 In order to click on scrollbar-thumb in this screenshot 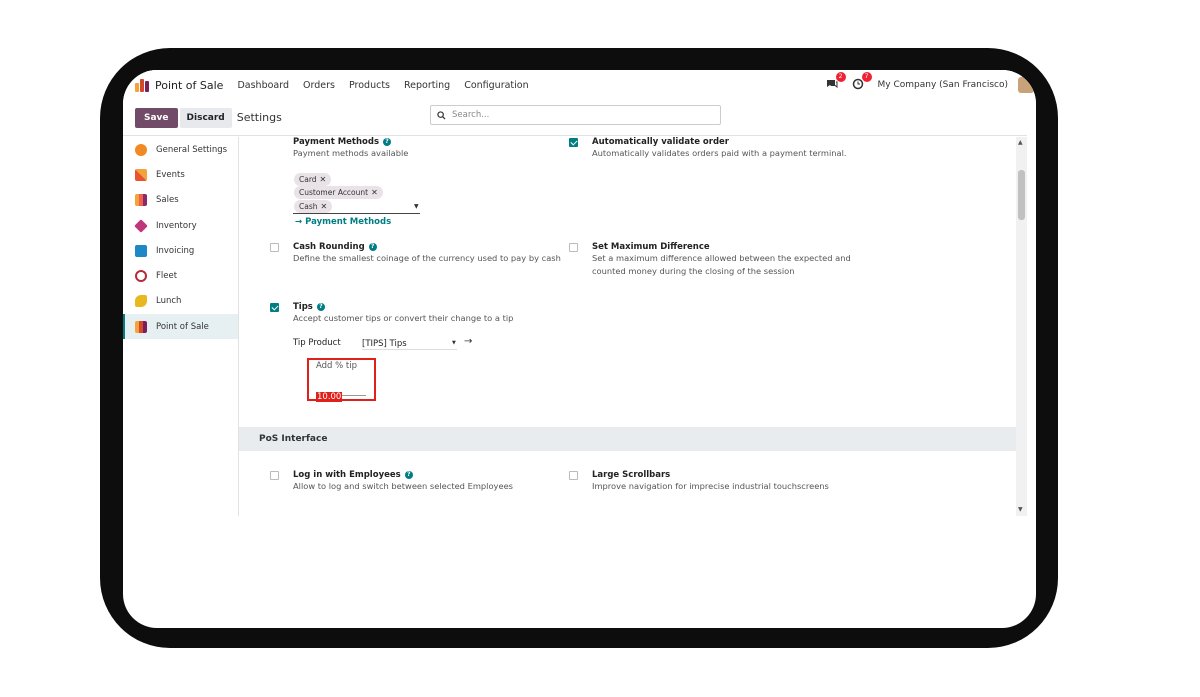, I will do `click(1021, 195)`.